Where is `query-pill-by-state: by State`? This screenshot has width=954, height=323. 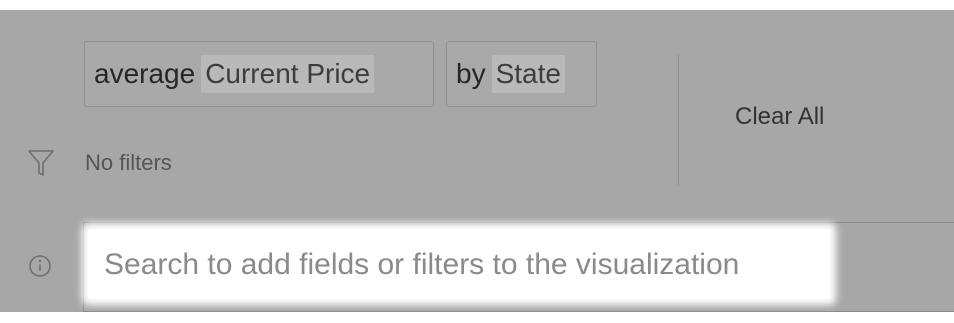
query-pill-by-state: by State is located at coordinates (521, 74).